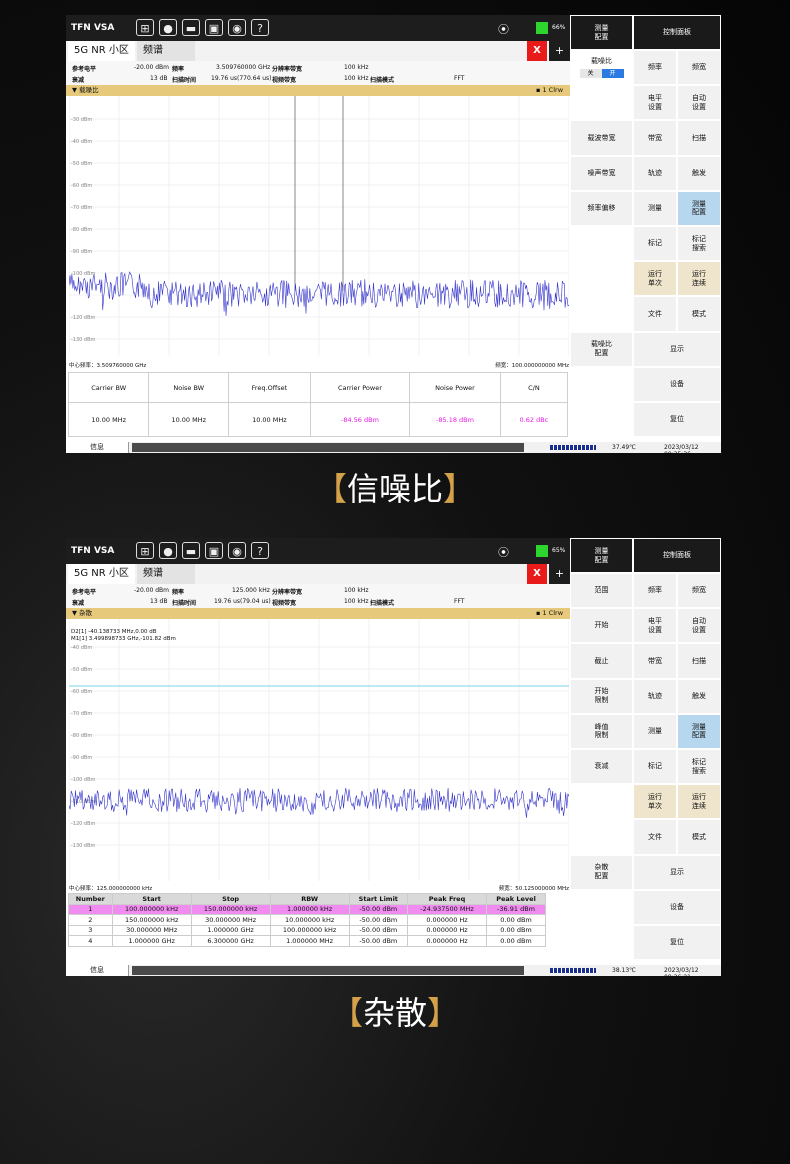 The image size is (790, 1164). What do you see at coordinates (151, 930) in the screenshot?
I see `table-cell: 30.000000 MHz` at bounding box center [151, 930].